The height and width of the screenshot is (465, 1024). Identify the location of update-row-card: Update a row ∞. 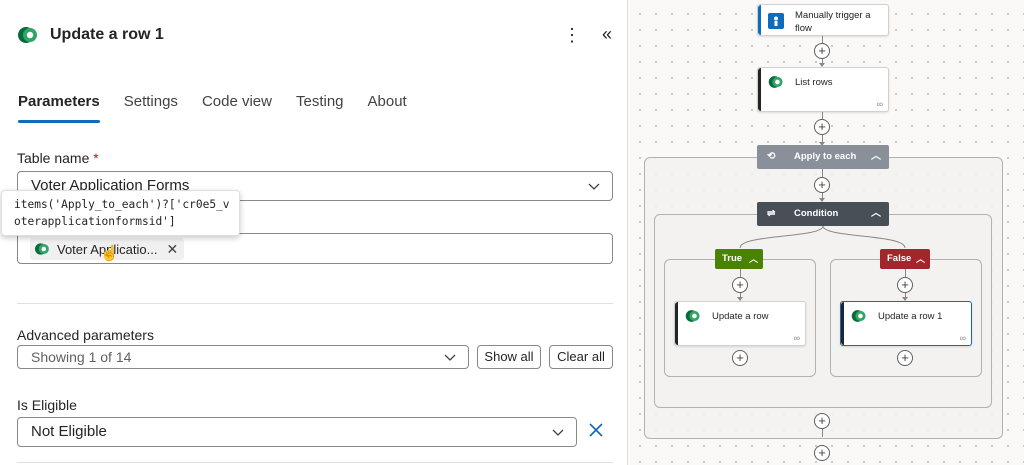
(740, 323).